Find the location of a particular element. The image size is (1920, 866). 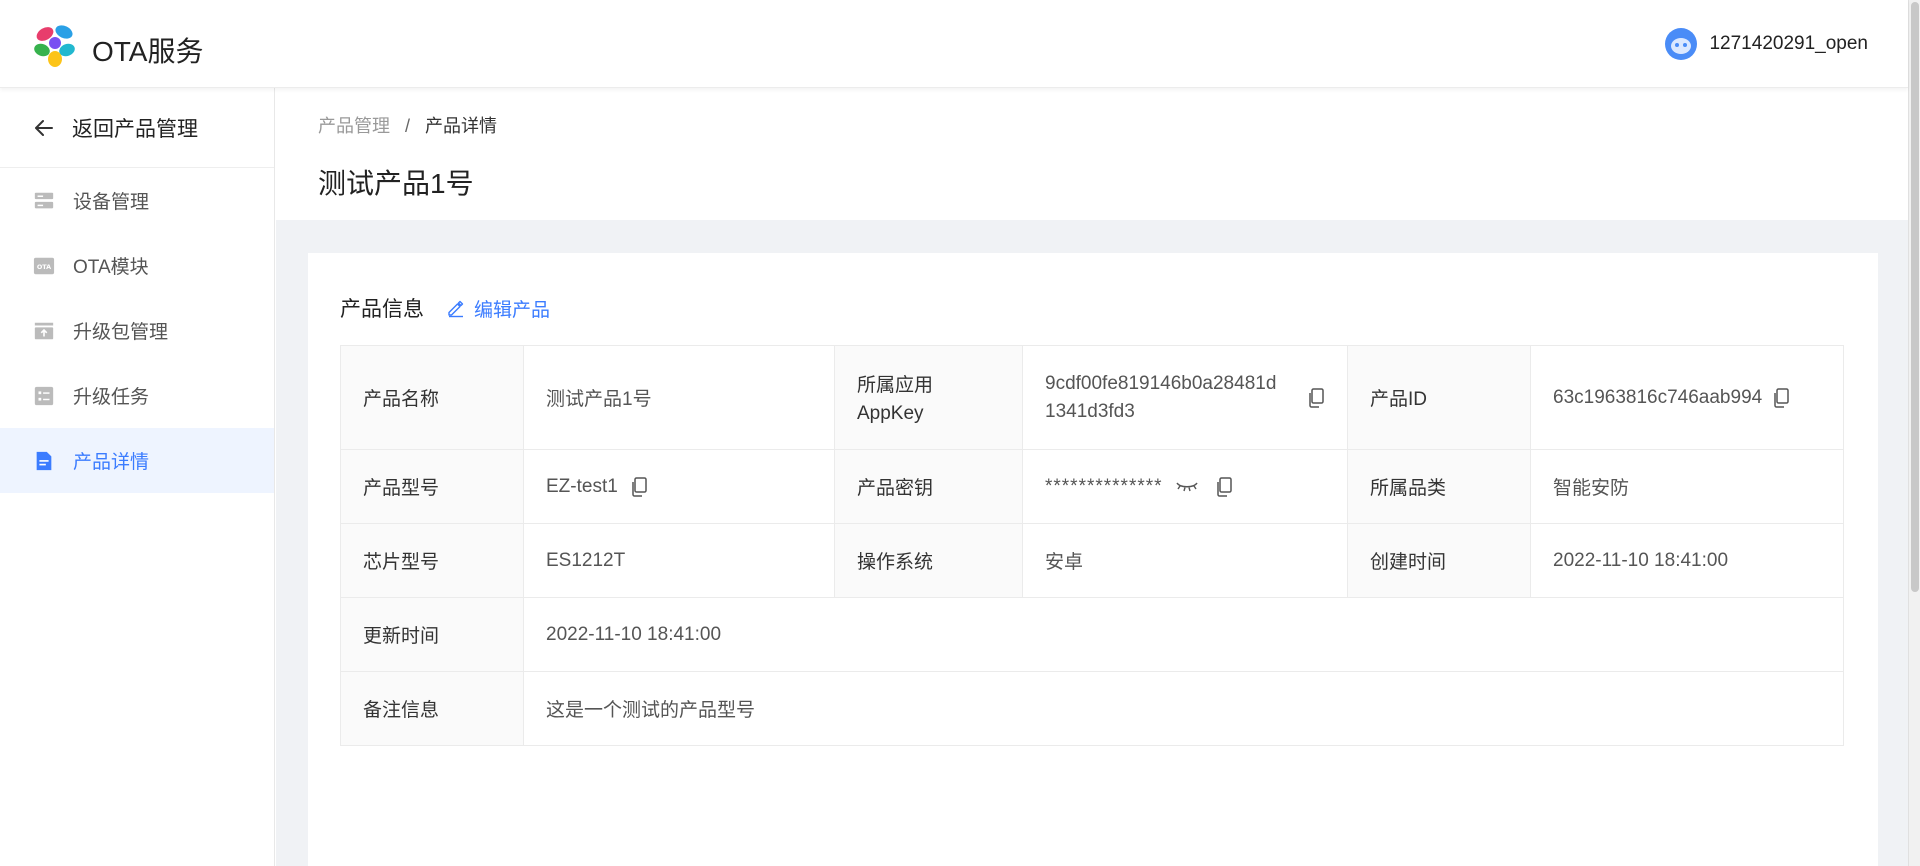

user-menu: 1271420291_open is located at coordinates (1766, 44).